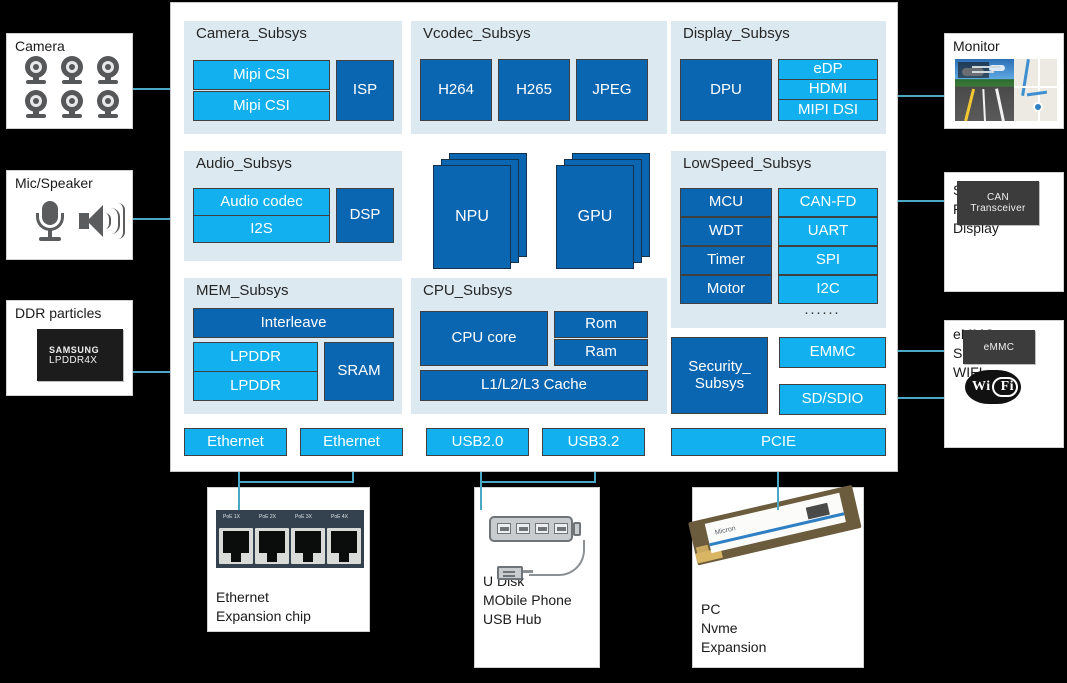 The image size is (1067, 683). What do you see at coordinates (484, 338) in the screenshot?
I see `cpu-core-block: CPU core` at bounding box center [484, 338].